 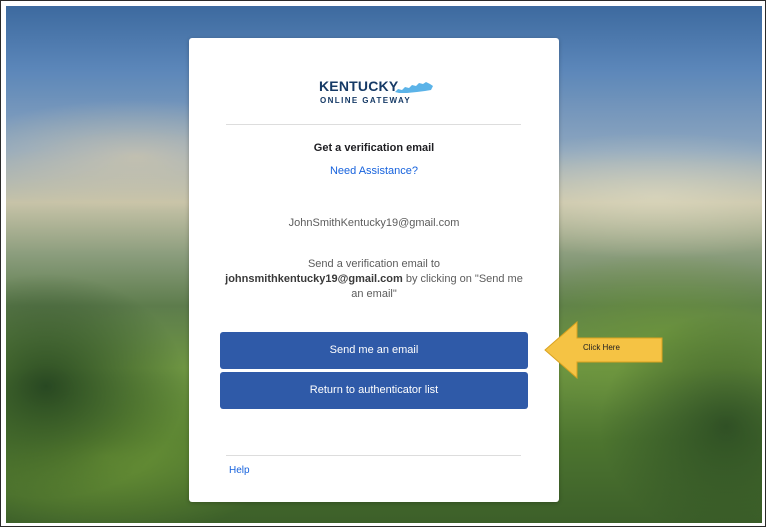 What do you see at coordinates (359, 86) in the screenshot?
I see `logo-title: KENTUCKY` at bounding box center [359, 86].